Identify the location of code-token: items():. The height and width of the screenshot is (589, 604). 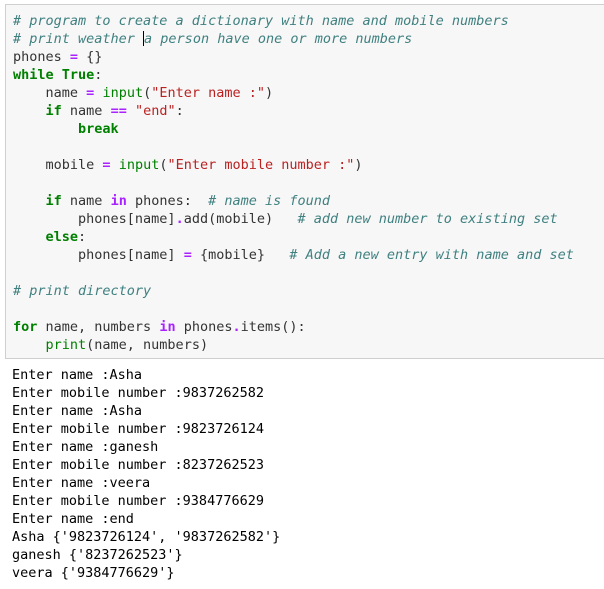
(273, 327).